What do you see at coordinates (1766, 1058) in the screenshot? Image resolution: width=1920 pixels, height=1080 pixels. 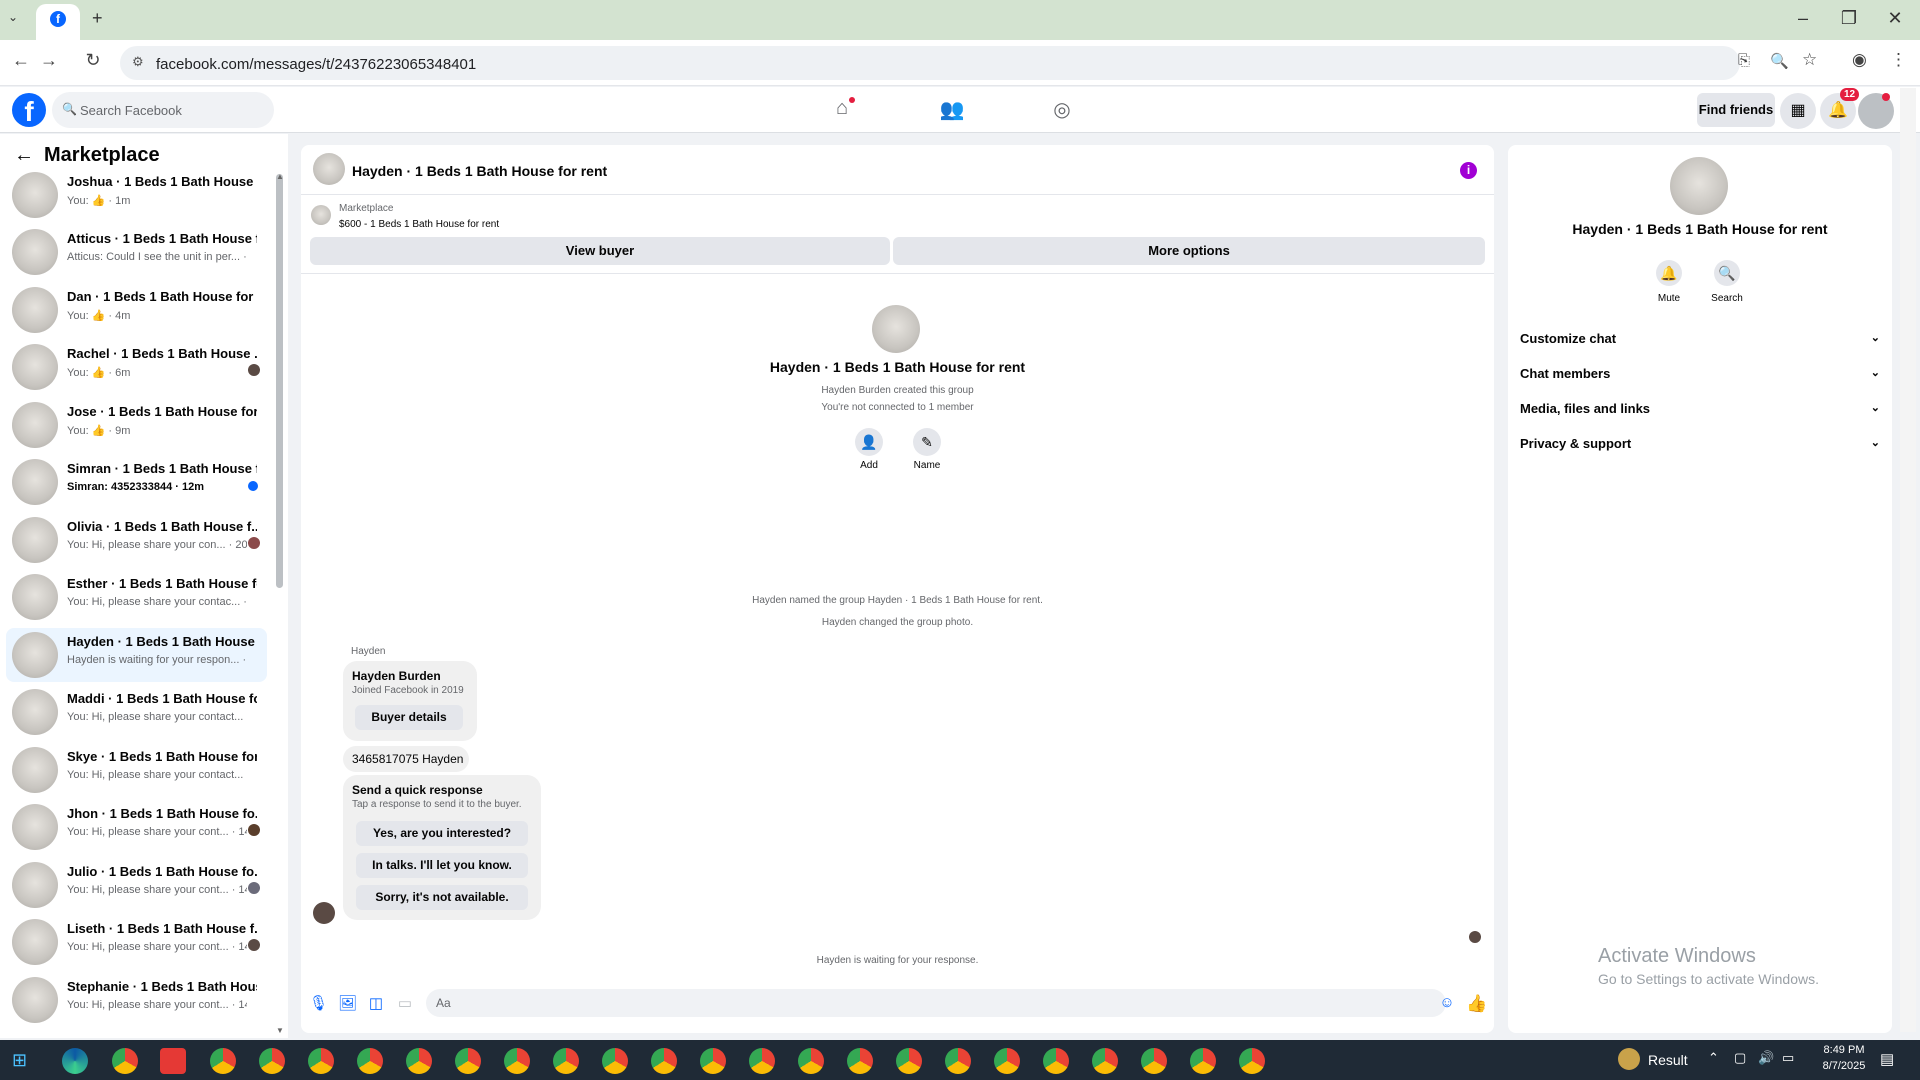 I see `volume-icon: 🔊` at bounding box center [1766, 1058].